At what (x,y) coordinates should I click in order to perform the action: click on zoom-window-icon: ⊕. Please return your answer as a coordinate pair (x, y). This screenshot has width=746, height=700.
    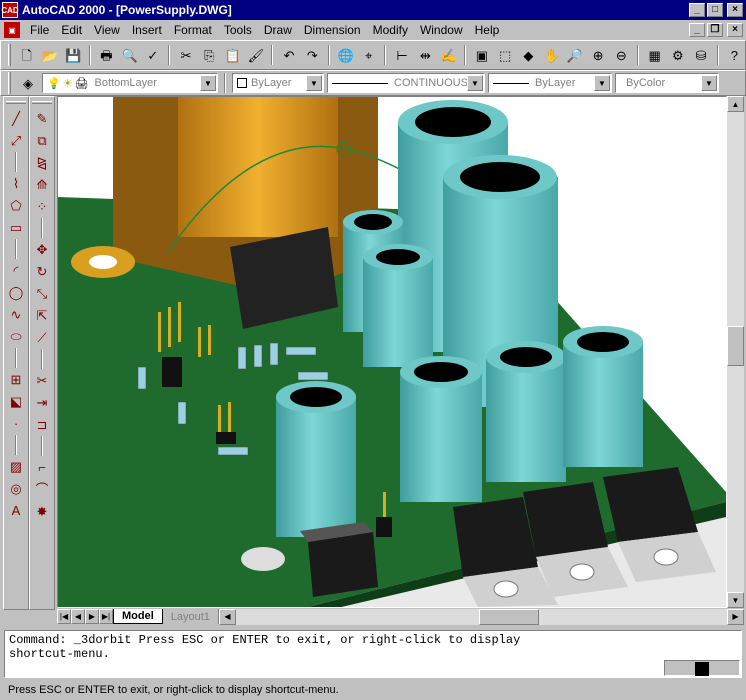
    Looking at the image, I should click on (597, 55).